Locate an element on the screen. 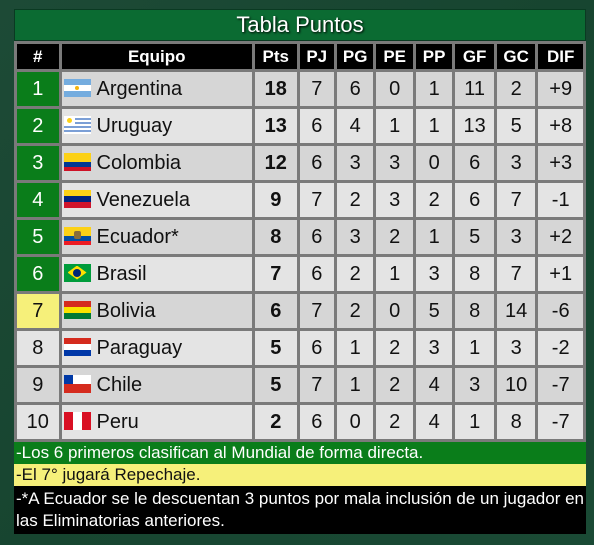 The image size is (594, 545). team-cell: Ecuador* is located at coordinates (156, 237).